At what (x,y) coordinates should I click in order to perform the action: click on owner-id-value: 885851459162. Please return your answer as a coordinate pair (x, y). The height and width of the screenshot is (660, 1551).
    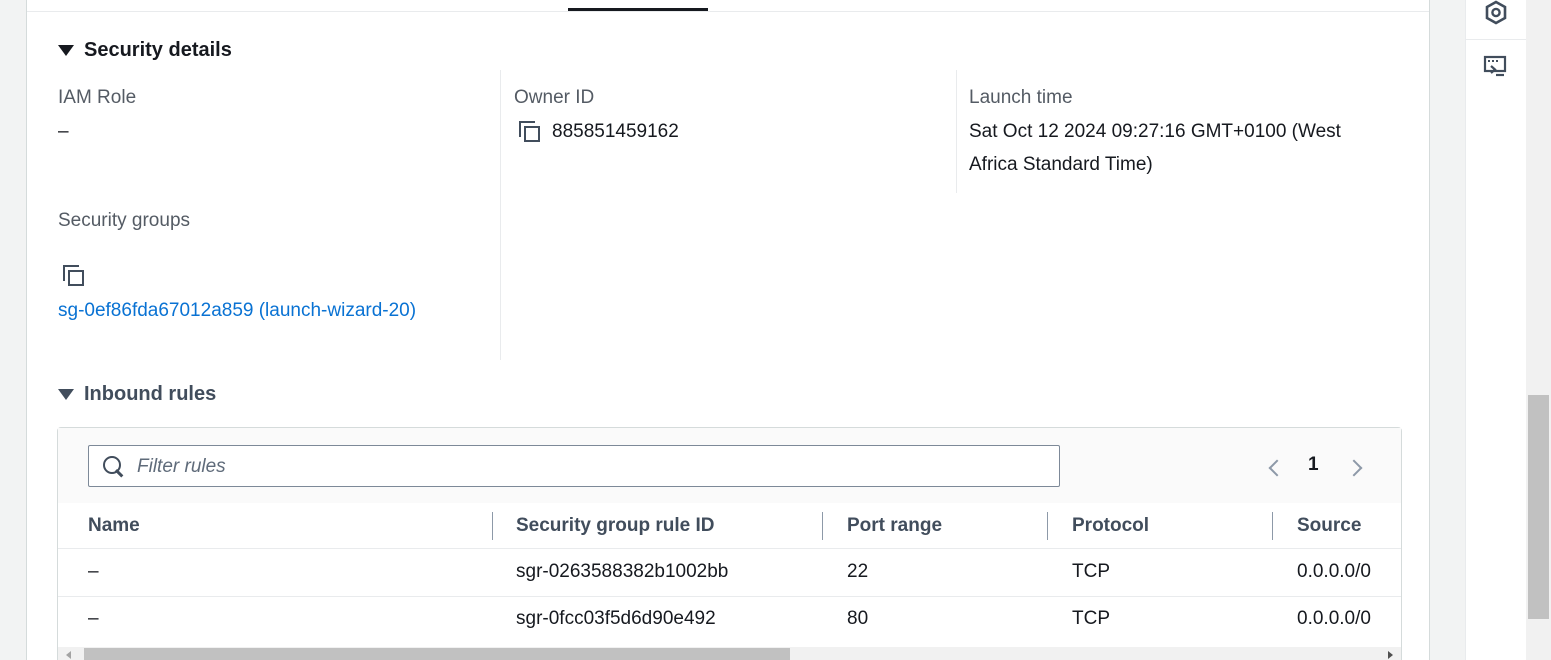
    Looking at the image, I should click on (615, 131).